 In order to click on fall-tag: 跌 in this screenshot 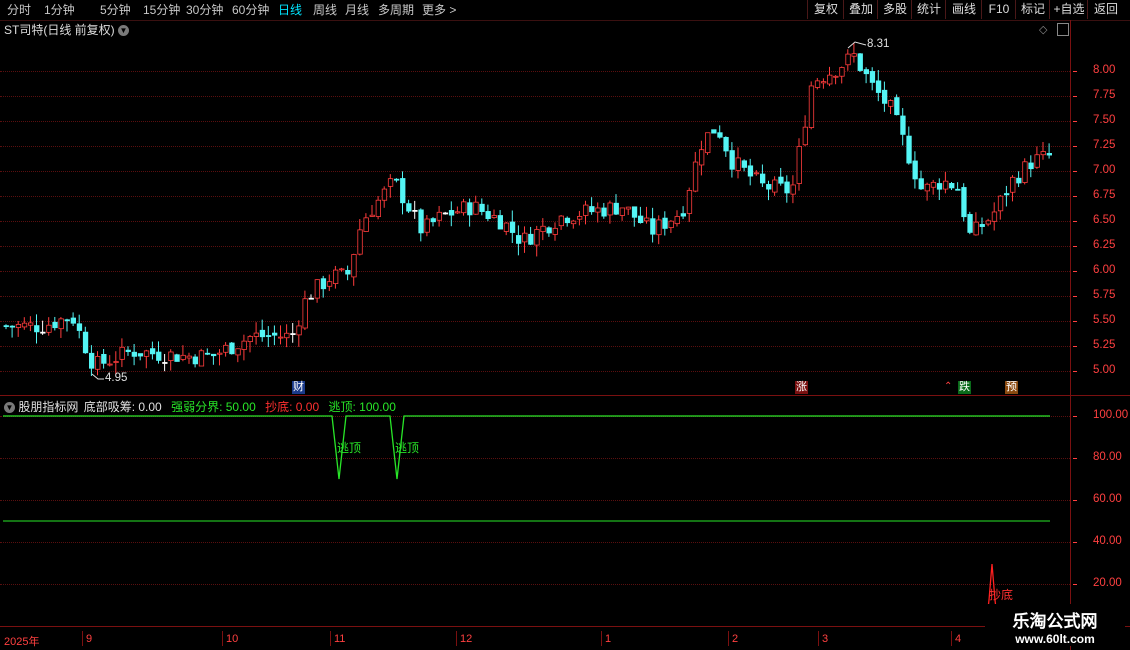, I will do `click(964, 387)`.